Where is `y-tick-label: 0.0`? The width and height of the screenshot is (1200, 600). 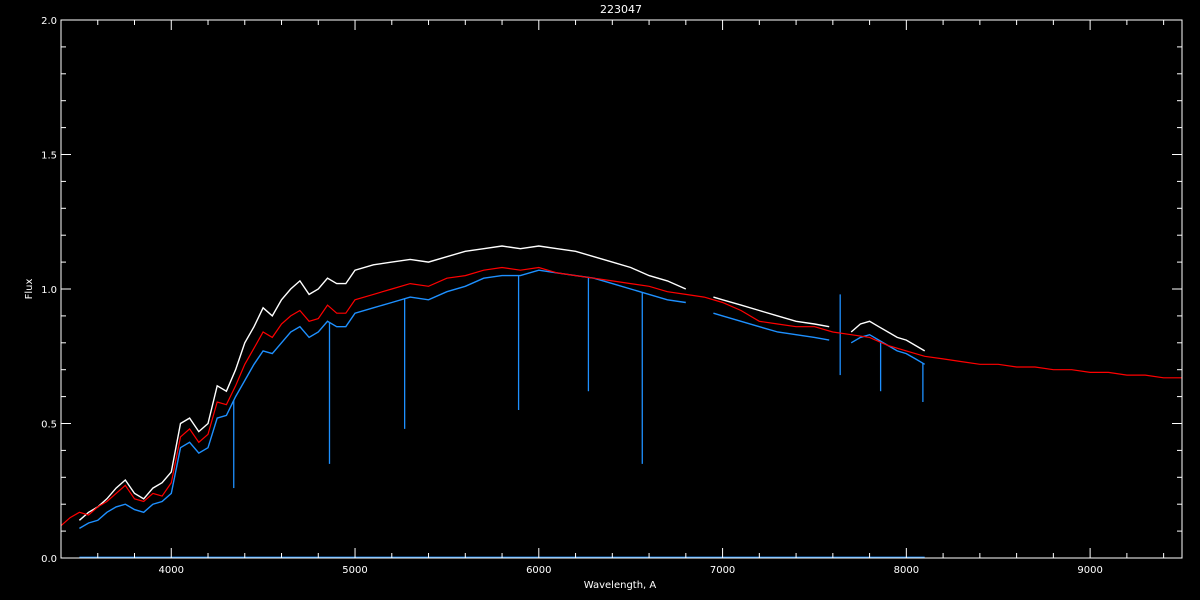
y-tick-label: 0.0 is located at coordinates (49, 559).